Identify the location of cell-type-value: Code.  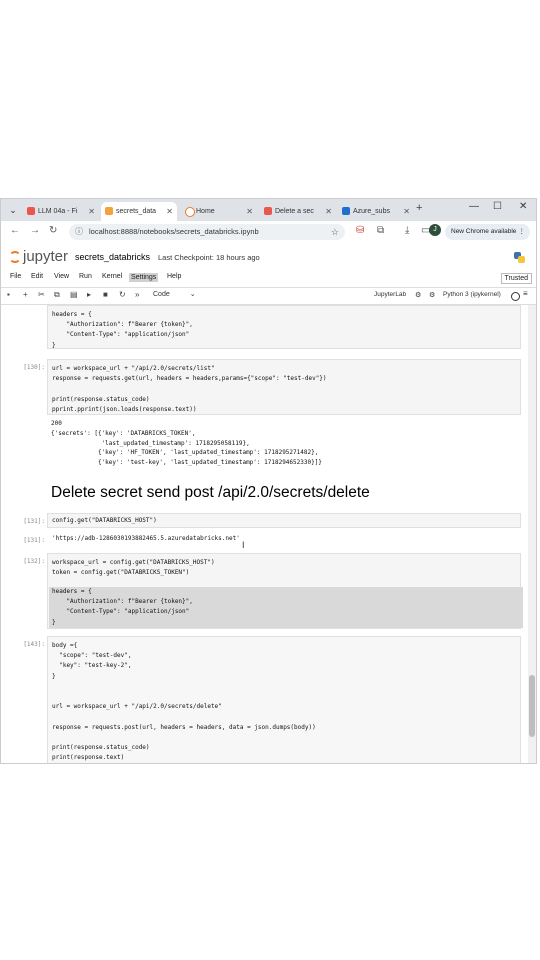
(161, 294).